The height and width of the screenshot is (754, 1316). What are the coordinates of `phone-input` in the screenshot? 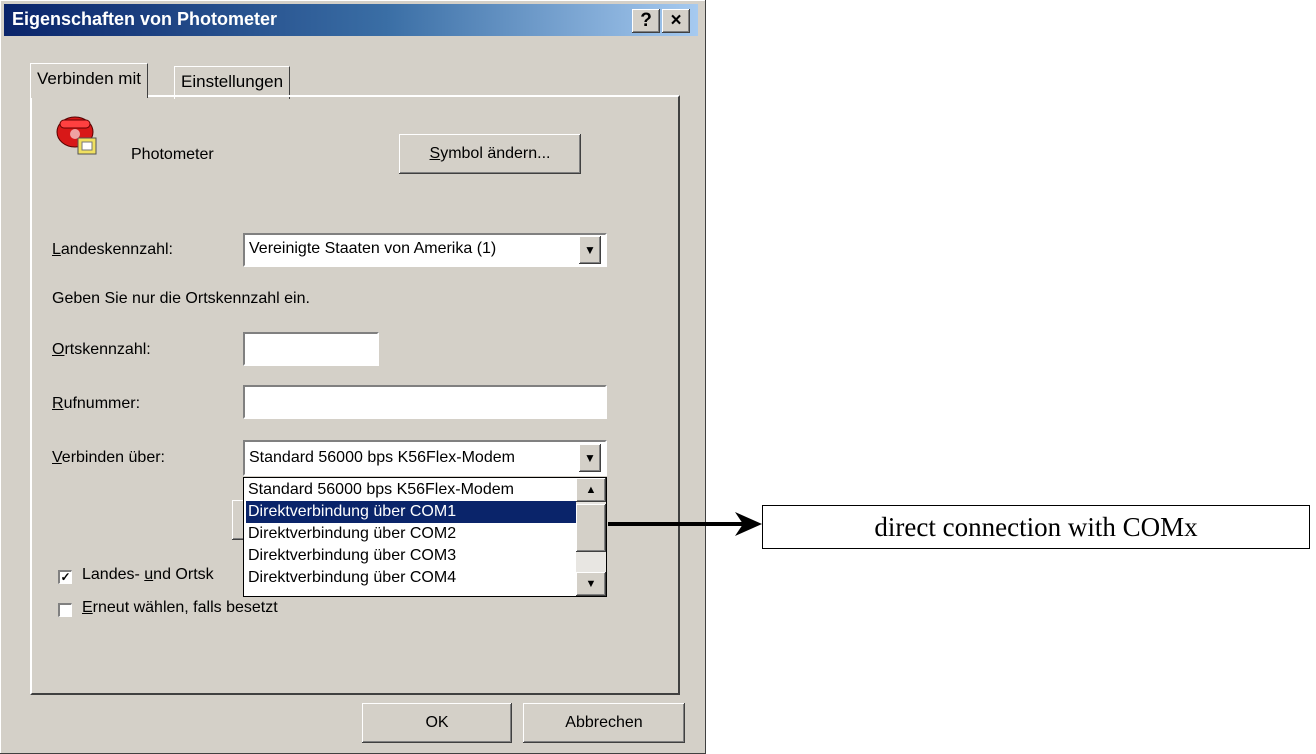 It's located at (425, 402).